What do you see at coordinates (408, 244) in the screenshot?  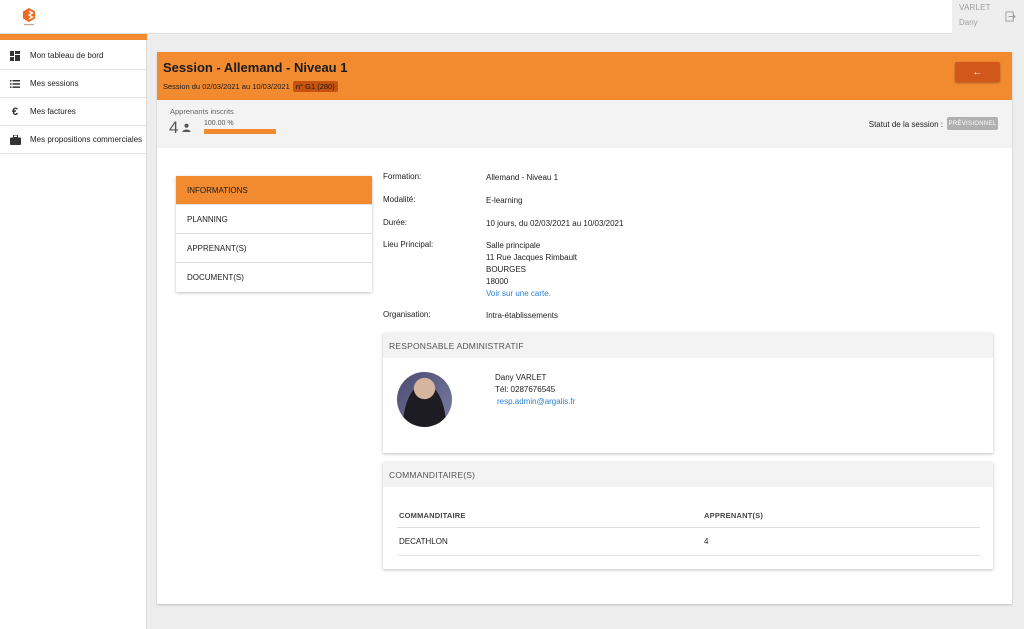 I see `info-label: Lieu Principal:` at bounding box center [408, 244].